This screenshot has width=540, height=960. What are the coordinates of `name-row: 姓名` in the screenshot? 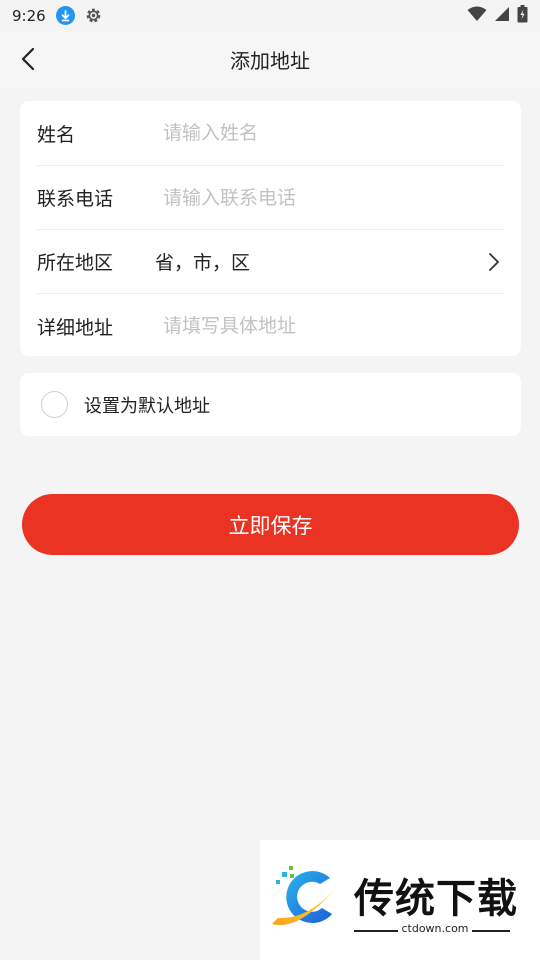 It's located at (270, 133).